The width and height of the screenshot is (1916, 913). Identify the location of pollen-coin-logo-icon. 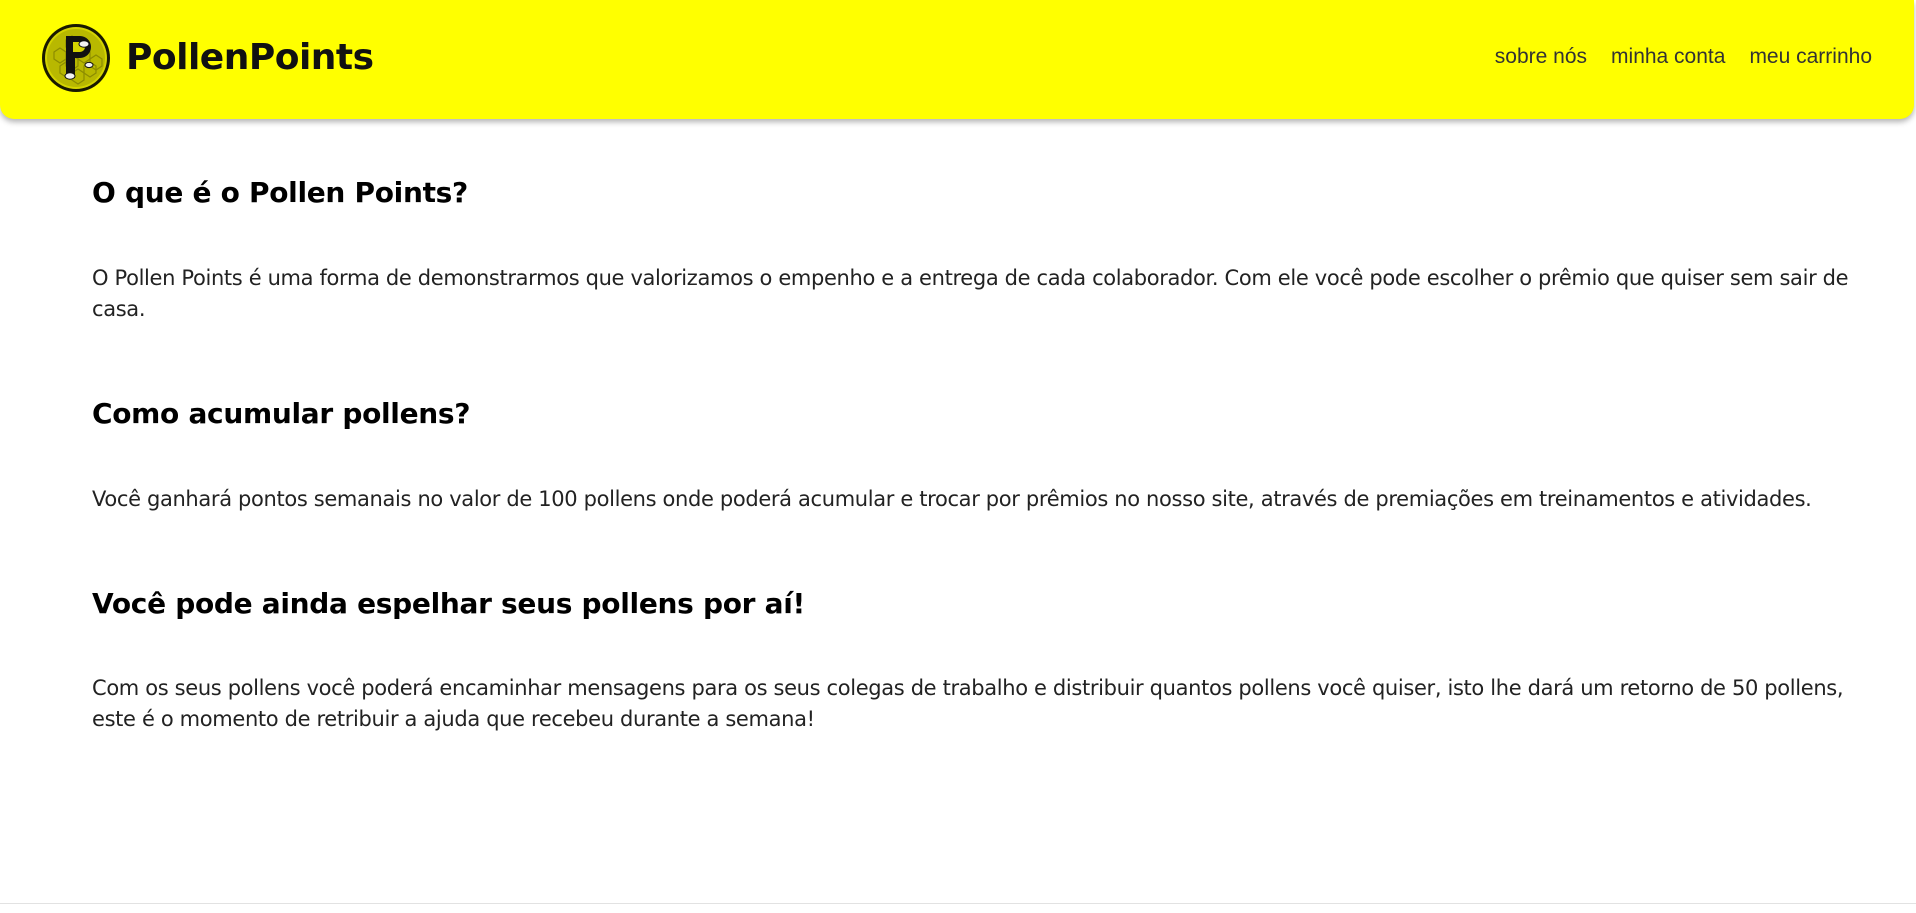
(76, 58).